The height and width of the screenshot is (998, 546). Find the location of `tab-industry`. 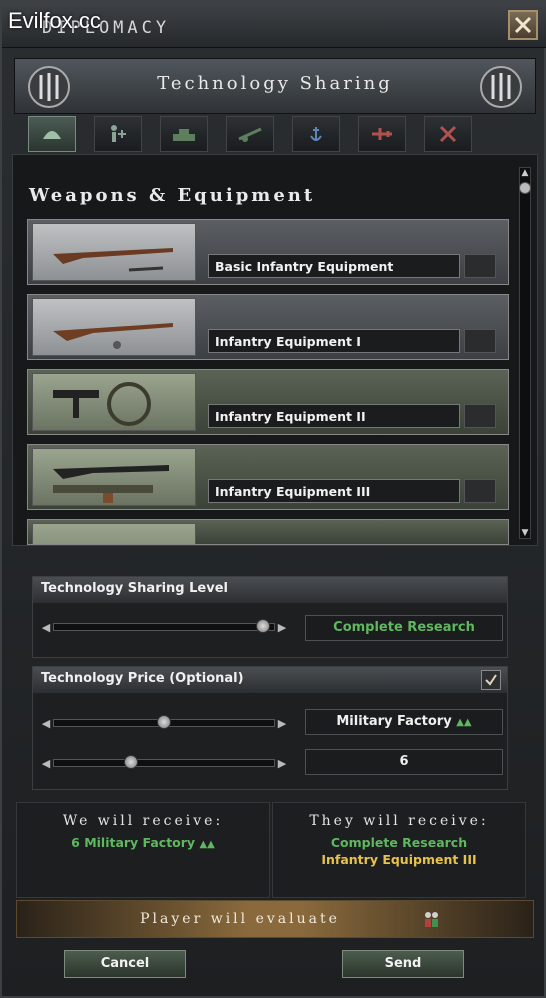

tab-industry is located at coordinates (448, 134).